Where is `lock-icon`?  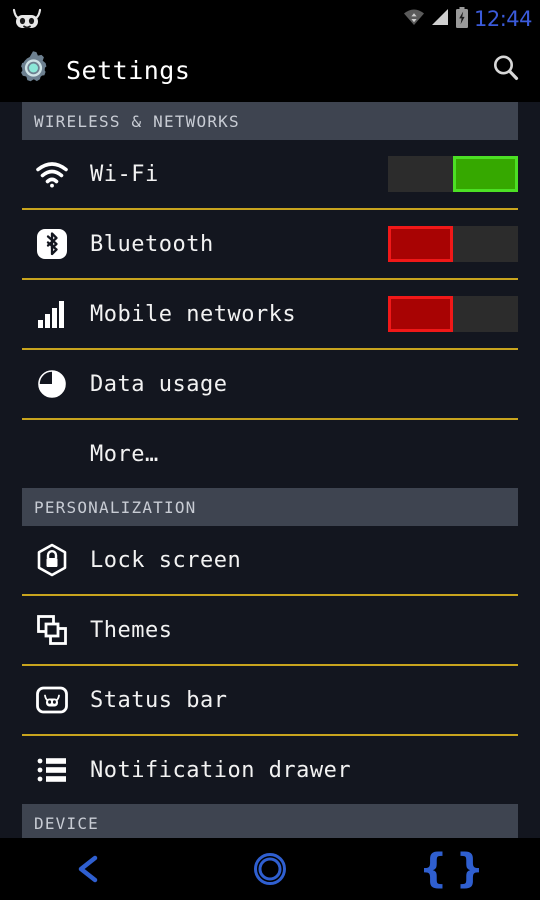
lock-icon is located at coordinates (52, 560).